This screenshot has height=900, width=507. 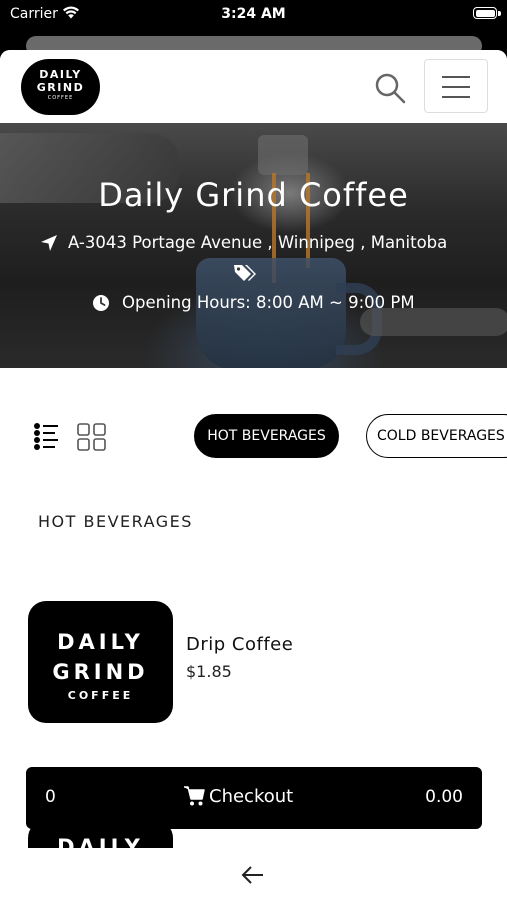 I want to click on back-arrow-icon, so click(x=253, y=875).